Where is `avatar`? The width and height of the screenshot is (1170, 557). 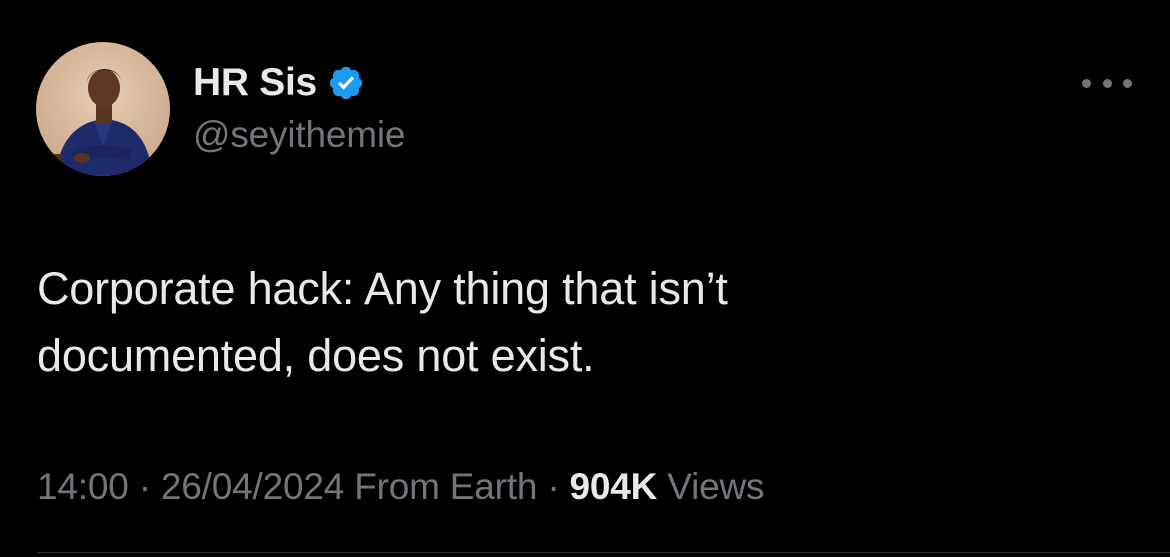 avatar is located at coordinates (103, 109).